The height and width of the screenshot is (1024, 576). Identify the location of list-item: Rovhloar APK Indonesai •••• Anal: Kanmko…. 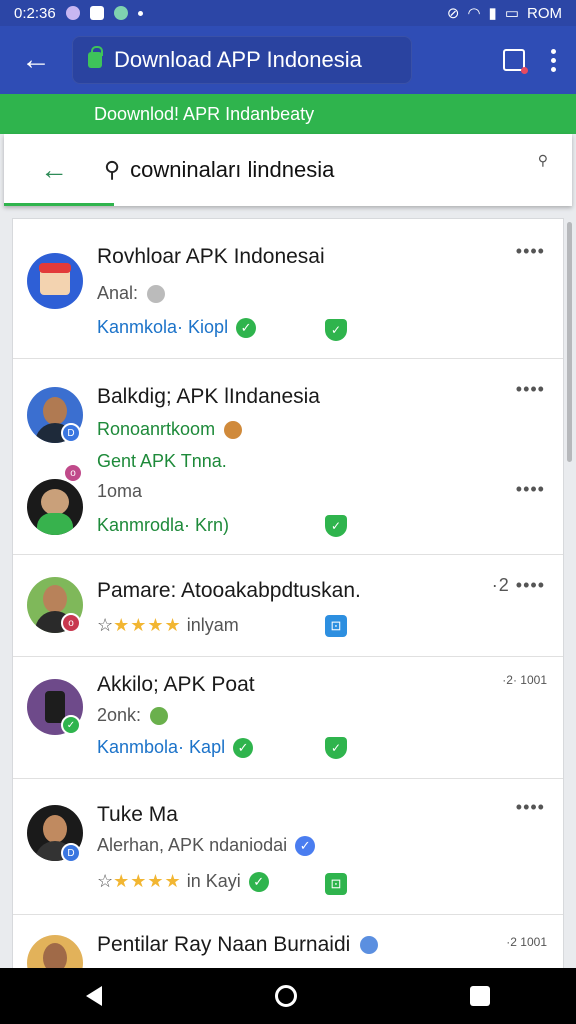
(288, 289).